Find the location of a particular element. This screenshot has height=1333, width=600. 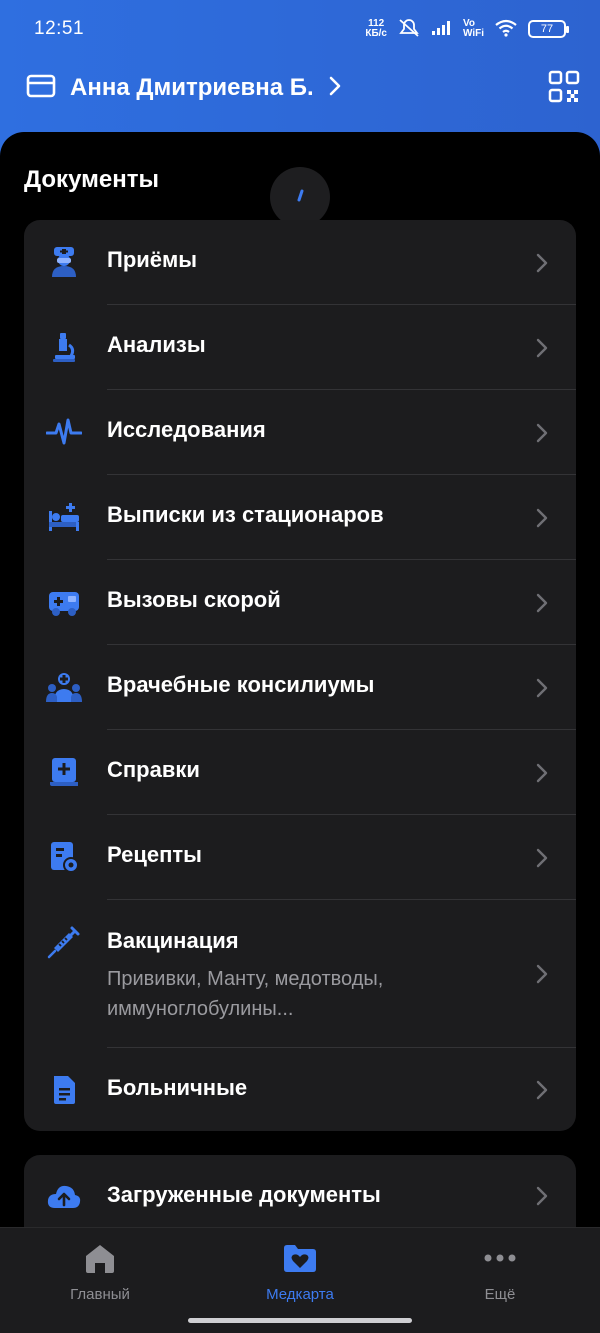

documents-item-research: Исследования is located at coordinates (300, 432).